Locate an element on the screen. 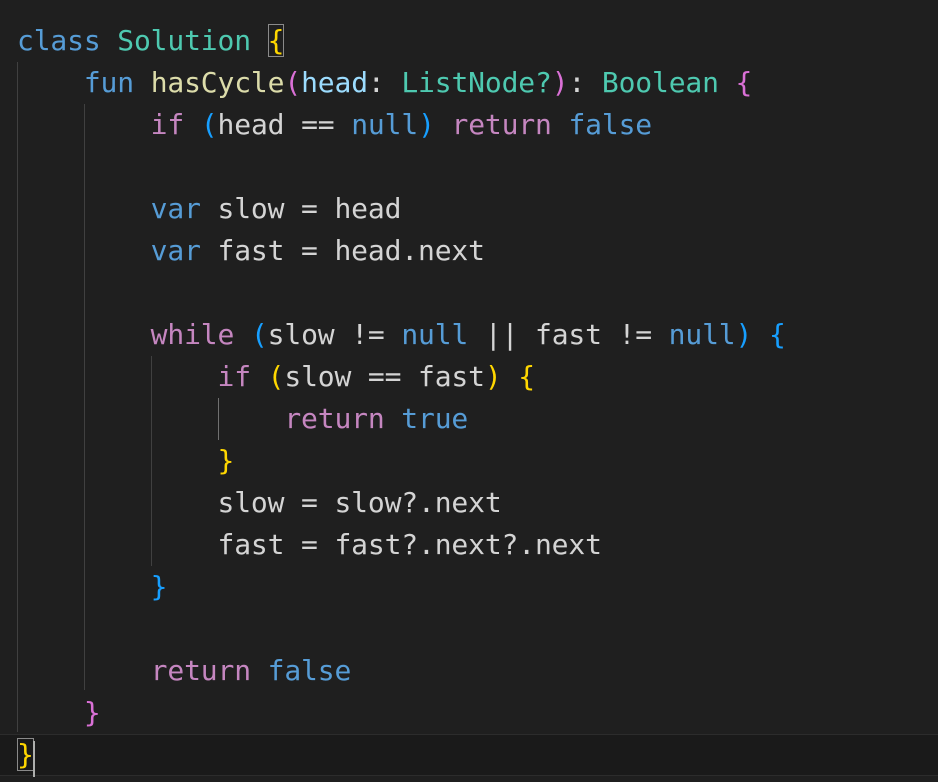 This screenshot has width=938, height=782. code-line-2: fun hasCycle(head: ListNode?): Boolean { is located at coordinates (469, 83).